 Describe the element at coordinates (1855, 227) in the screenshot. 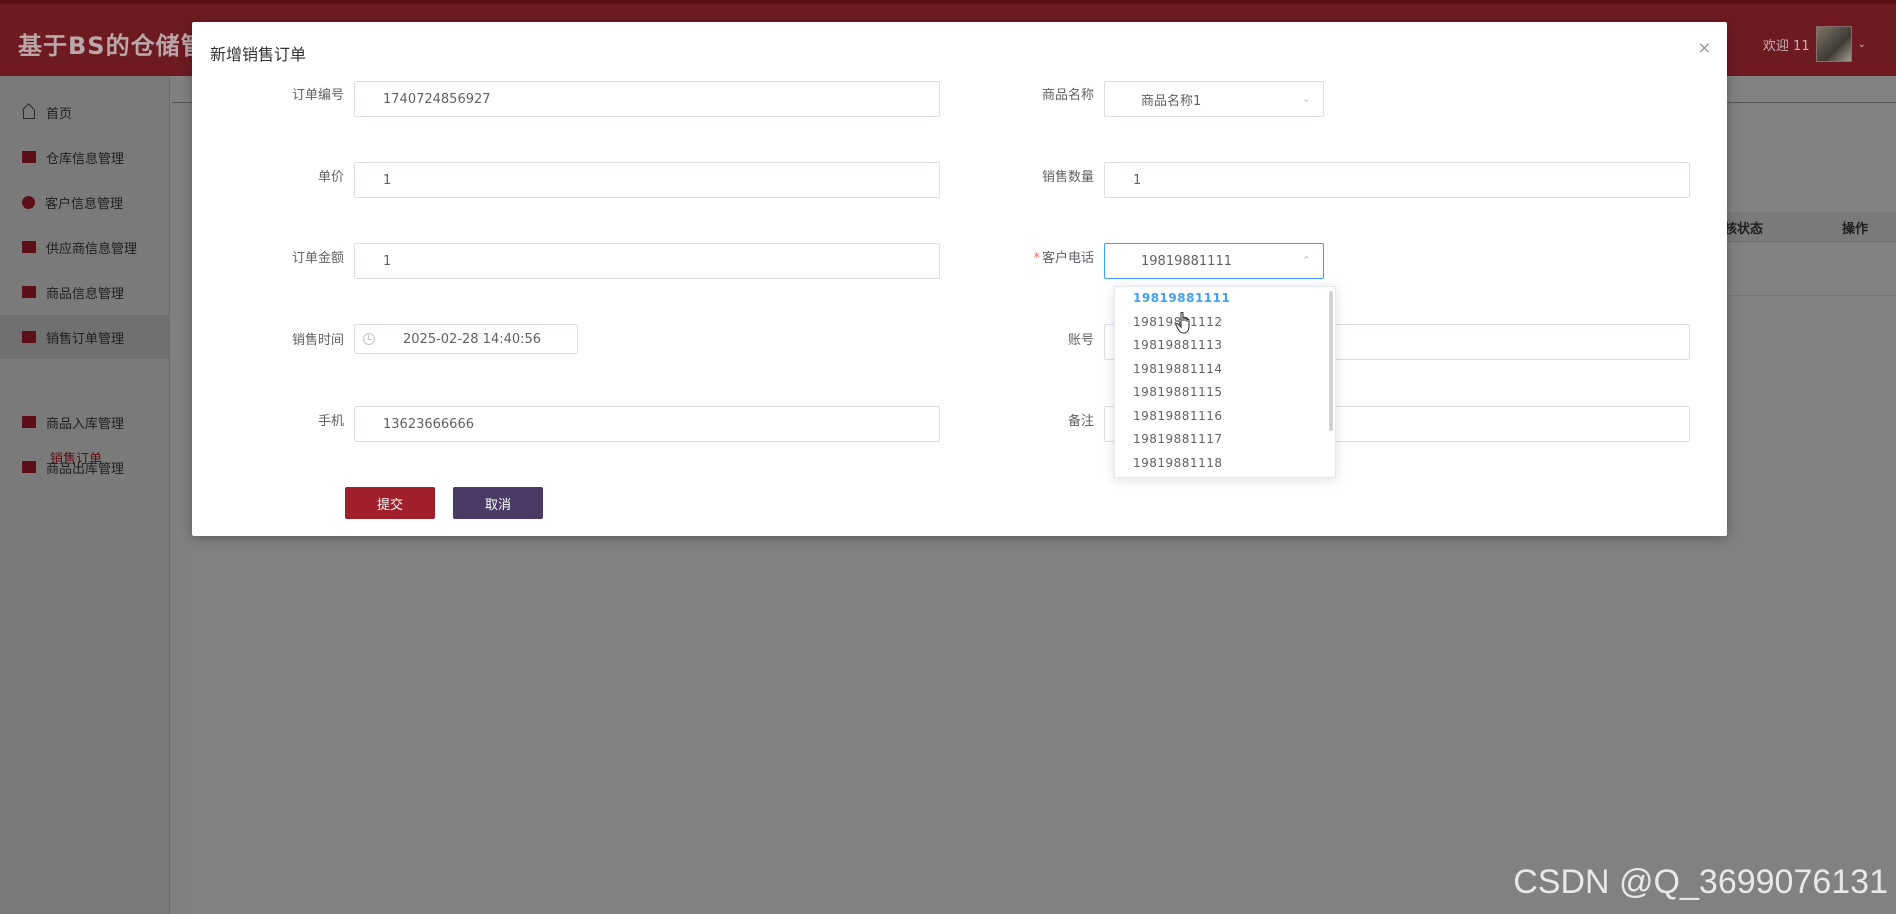

I see `column-header-actions: 操作` at that location.